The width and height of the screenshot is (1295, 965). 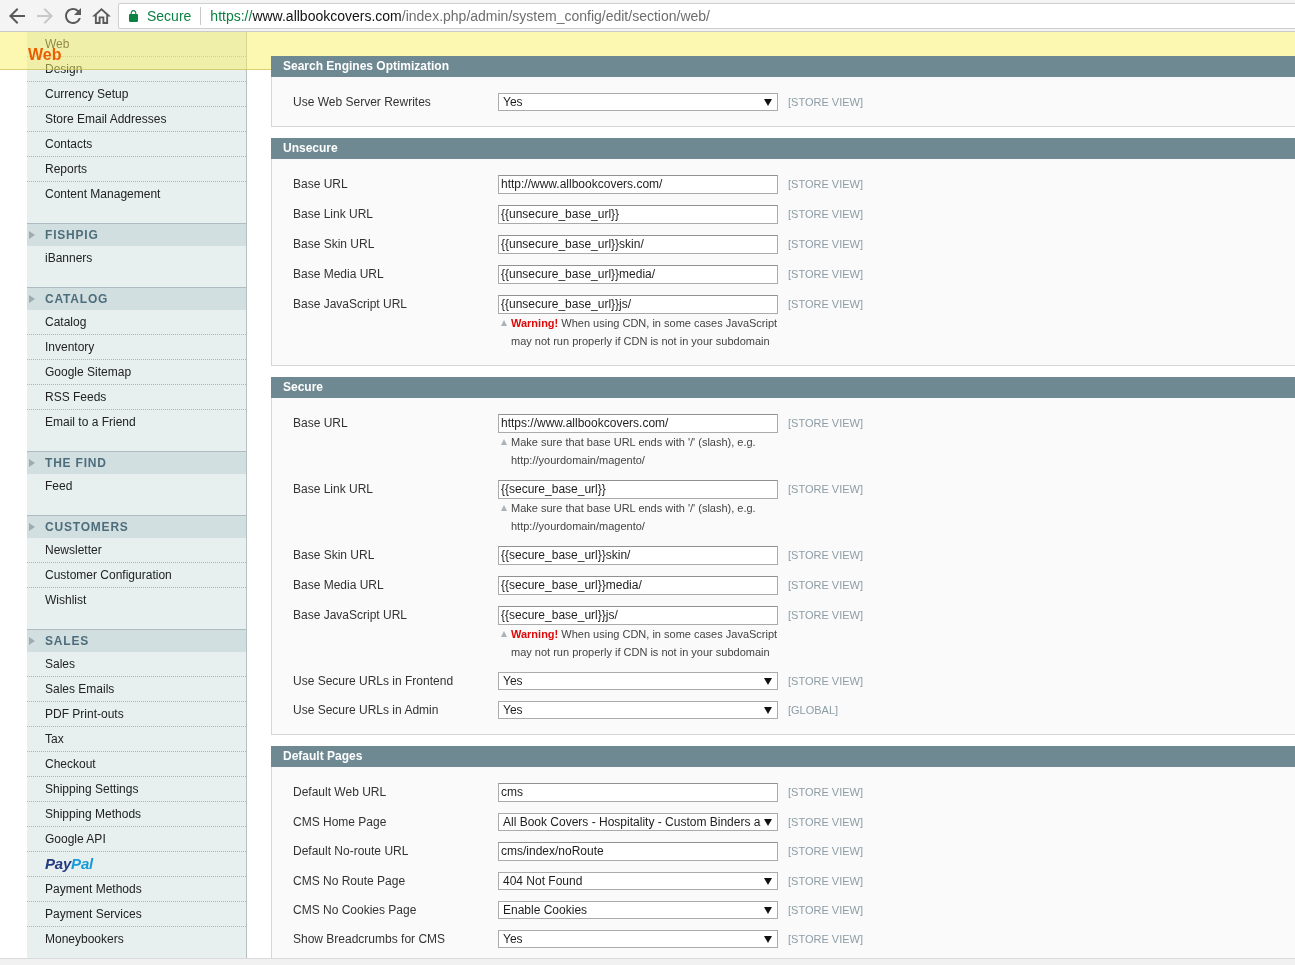 What do you see at coordinates (84, 939) in the screenshot?
I see `sidebar-item: Moneybookers` at bounding box center [84, 939].